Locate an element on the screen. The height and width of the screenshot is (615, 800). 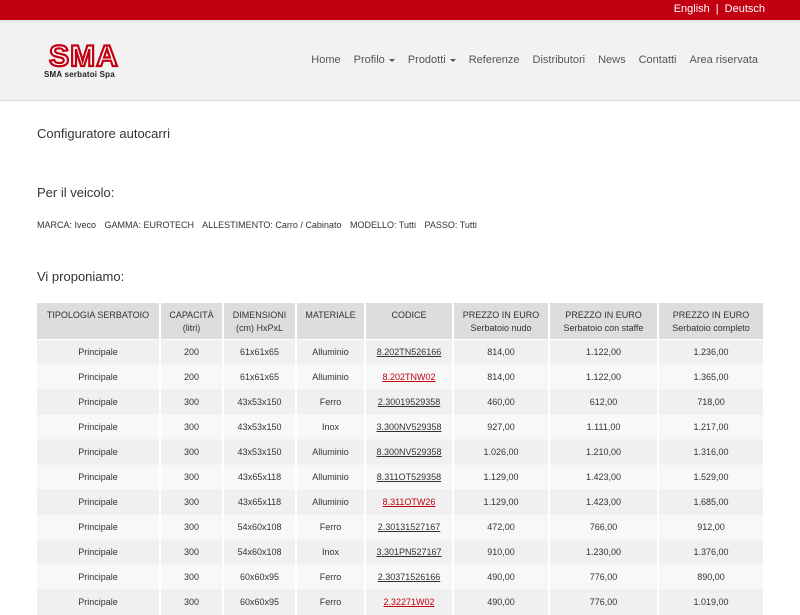
column-header-materiale: MATERIALE is located at coordinates (331, 321).